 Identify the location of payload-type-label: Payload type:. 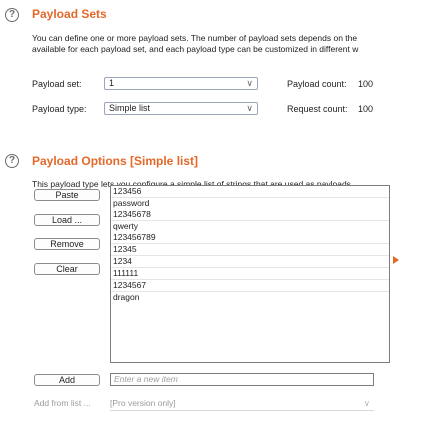
(59, 109).